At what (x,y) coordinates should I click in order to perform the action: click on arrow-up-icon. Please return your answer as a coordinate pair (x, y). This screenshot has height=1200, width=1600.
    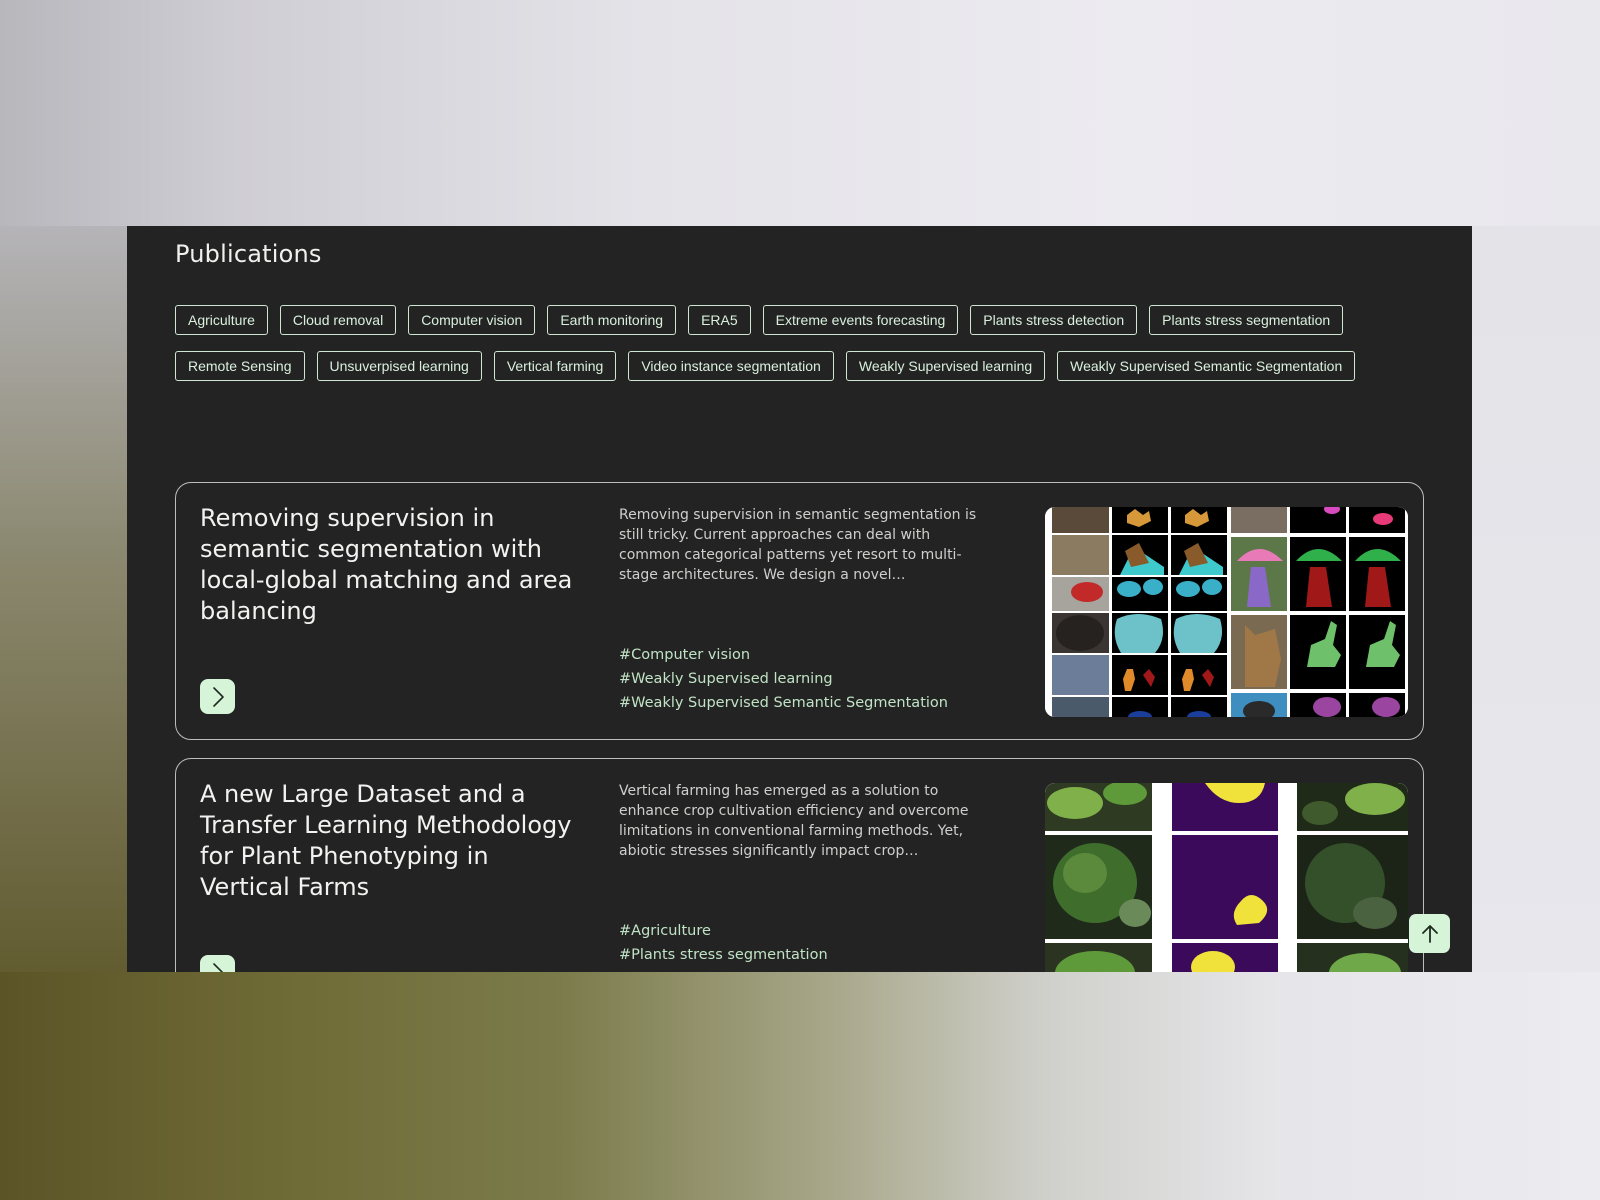
    Looking at the image, I should click on (1429, 933).